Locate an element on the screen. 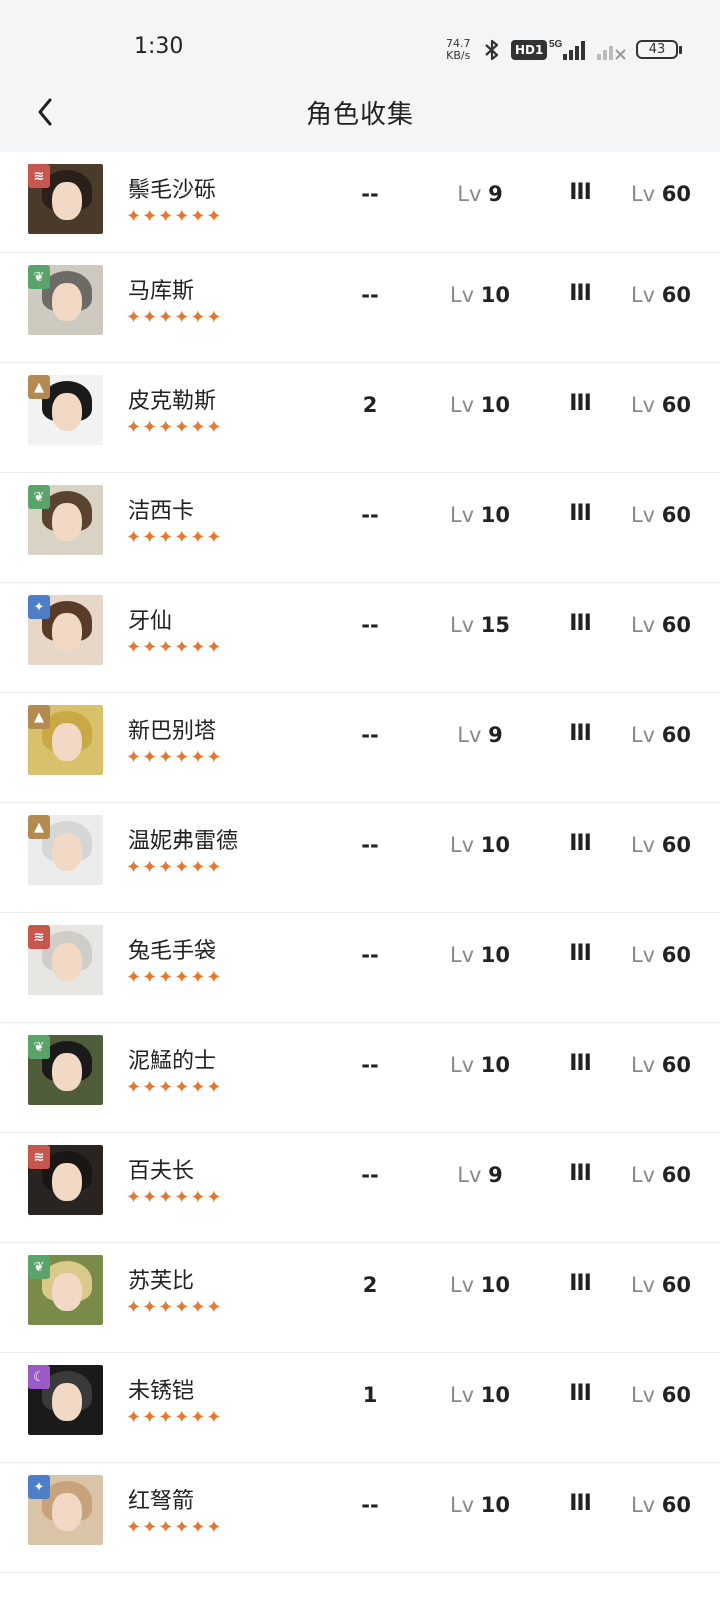 The width and height of the screenshot is (720, 1600). network-speed-unit: KB/s is located at coordinates (458, 55).